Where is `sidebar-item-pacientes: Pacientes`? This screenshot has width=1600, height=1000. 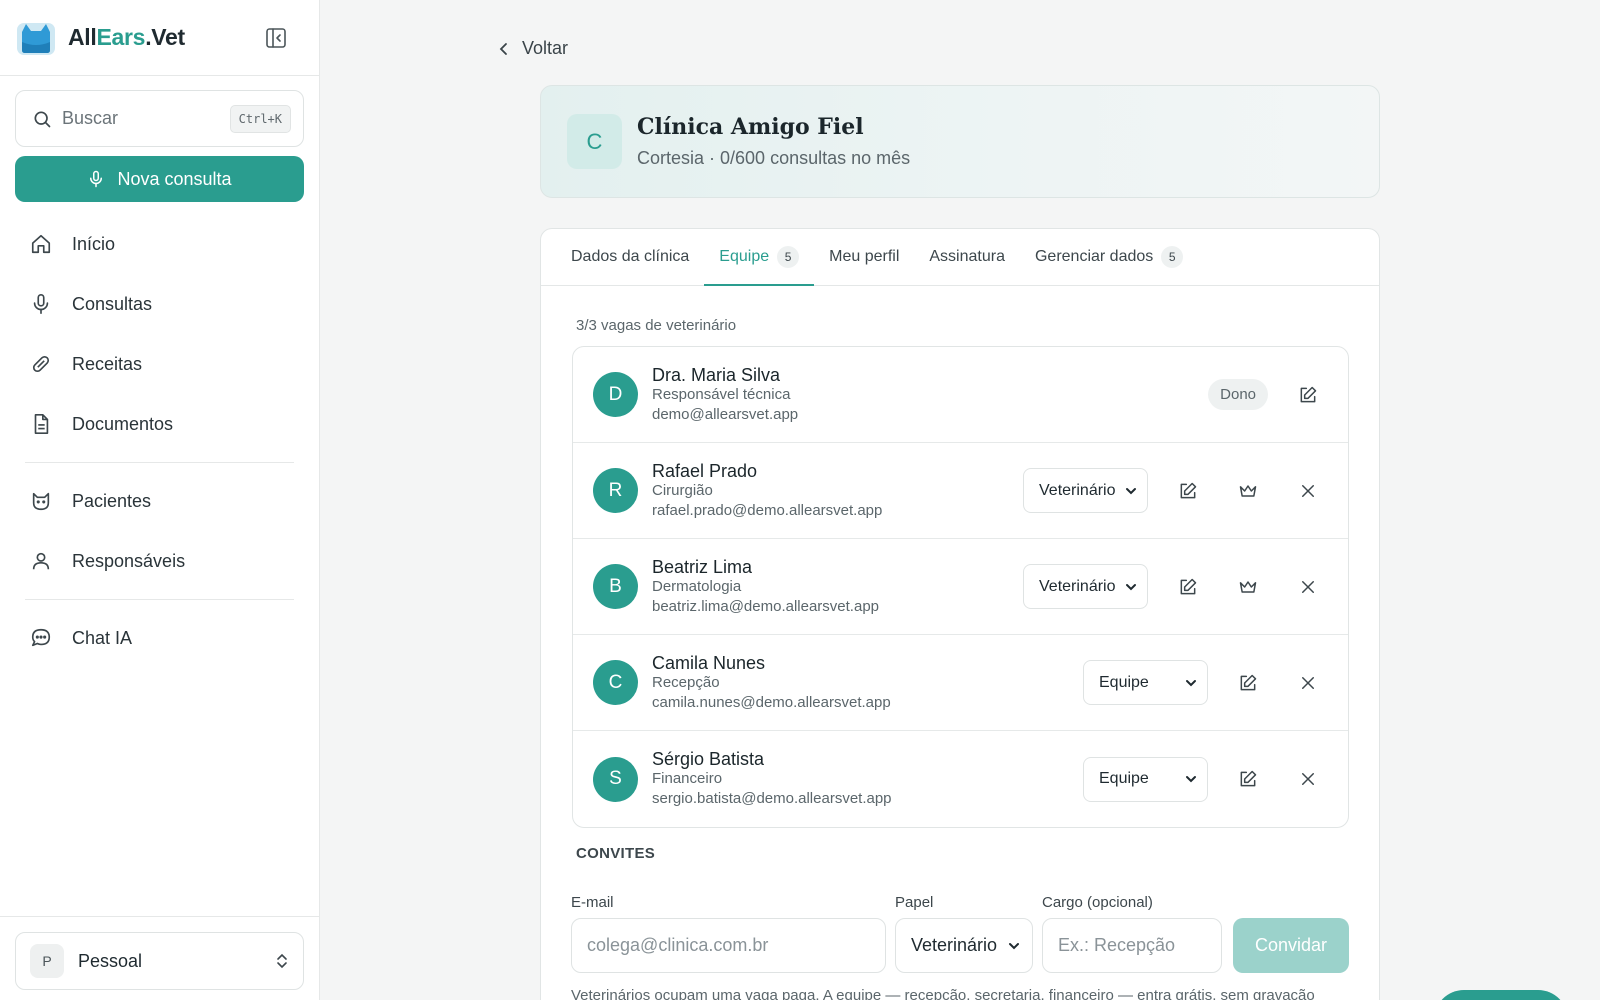 sidebar-item-pacientes: Pacientes is located at coordinates (159, 501).